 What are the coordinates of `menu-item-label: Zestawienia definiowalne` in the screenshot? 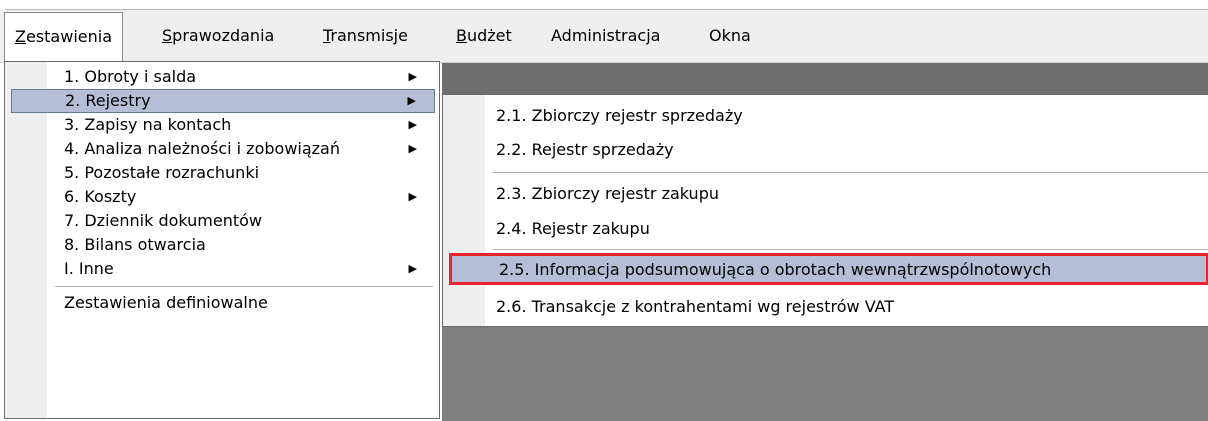 It's located at (166, 302).